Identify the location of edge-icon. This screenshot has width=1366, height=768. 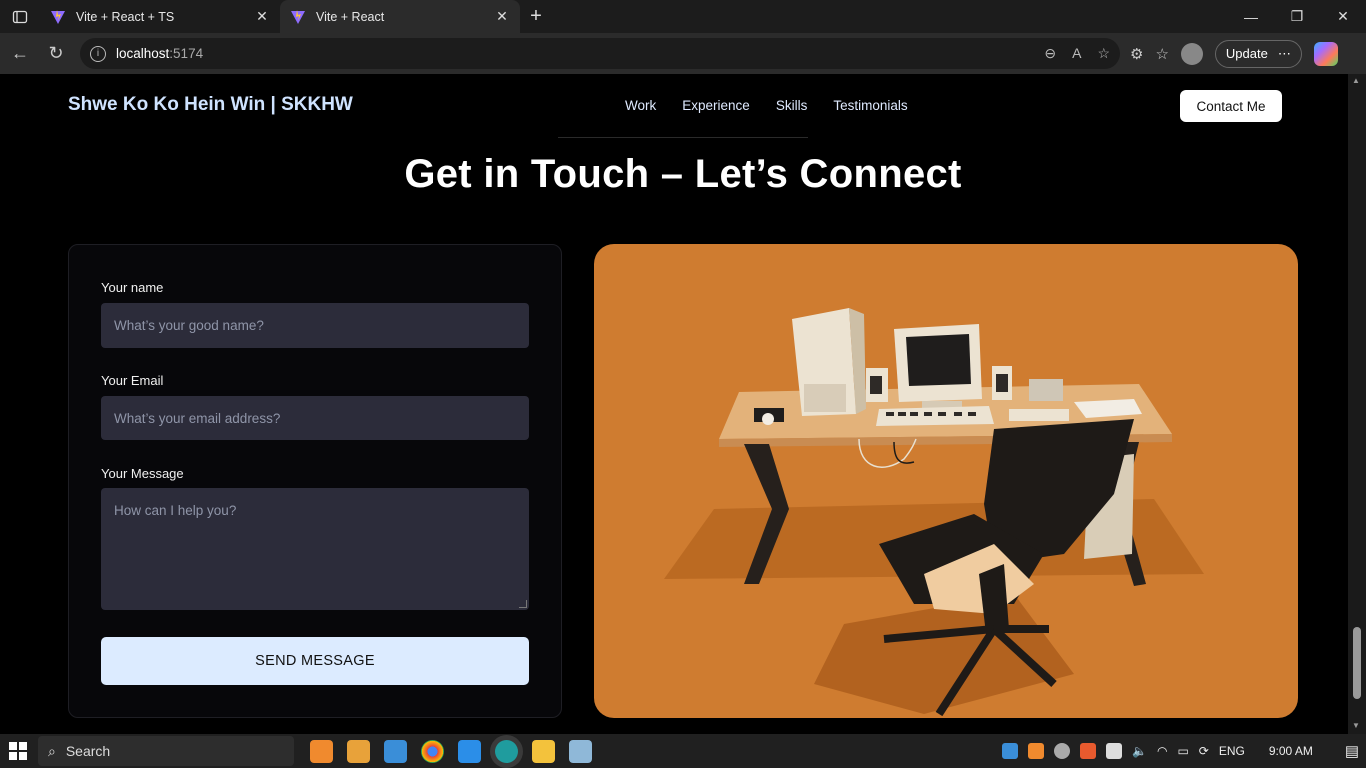
(506, 751).